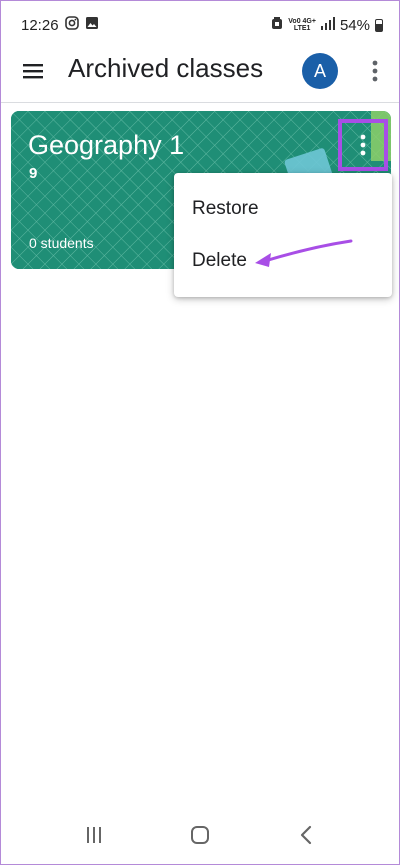 The height and width of the screenshot is (865, 400). Describe the element at coordinates (225, 208) in the screenshot. I see `menu-item-label: Restore` at that location.